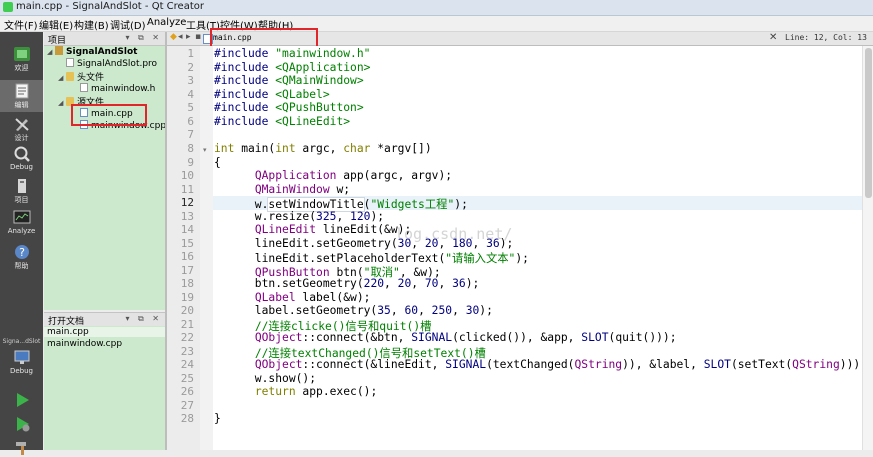 The width and height of the screenshot is (873, 457). Describe the element at coordinates (292, 53) in the screenshot. I see `code-line: #include "mainwindow.h"` at that location.